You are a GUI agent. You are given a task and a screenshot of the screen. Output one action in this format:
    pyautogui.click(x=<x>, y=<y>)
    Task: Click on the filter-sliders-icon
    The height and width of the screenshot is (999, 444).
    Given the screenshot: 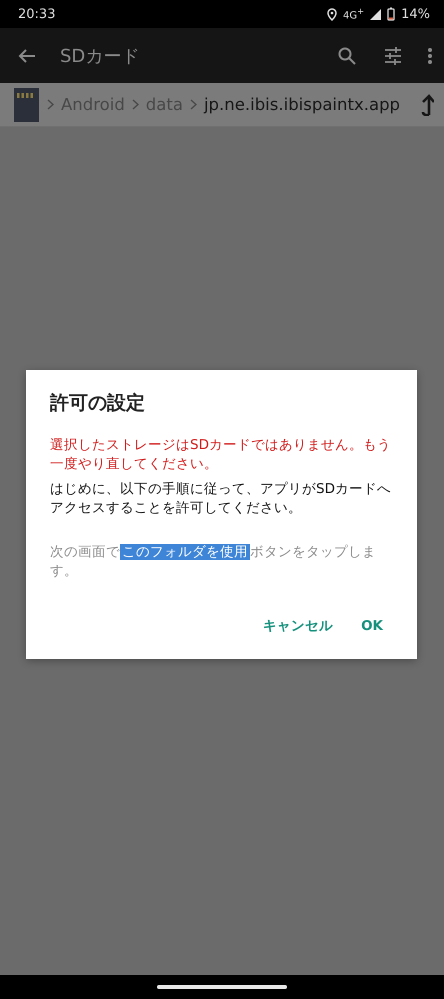 What is the action you would take?
    pyautogui.click(x=393, y=55)
    